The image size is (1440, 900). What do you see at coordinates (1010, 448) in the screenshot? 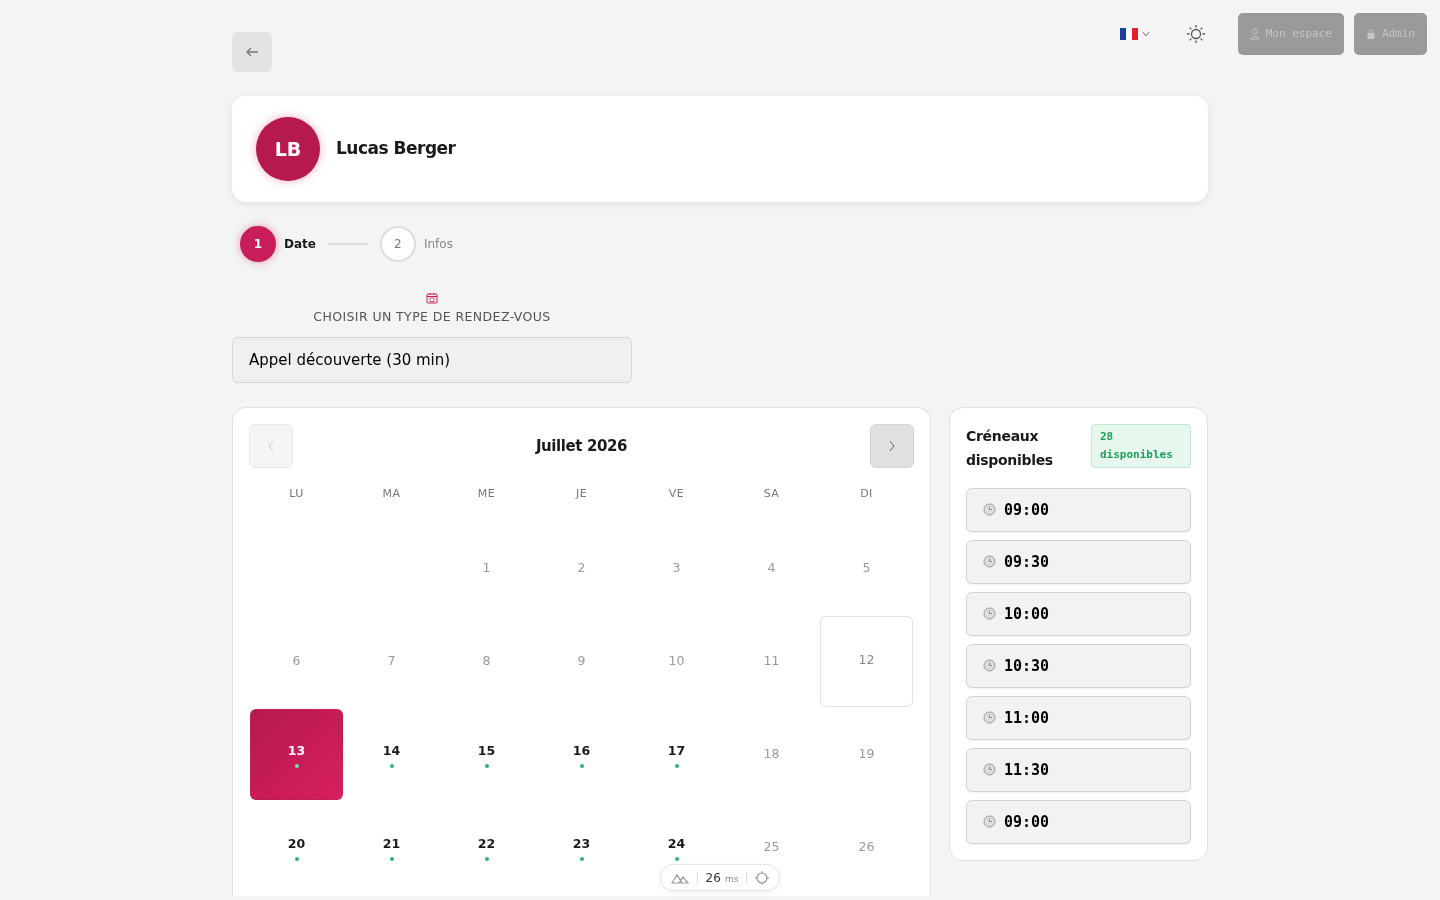
I see `panel-title: Créneaux disponibles` at bounding box center [1010, 448].